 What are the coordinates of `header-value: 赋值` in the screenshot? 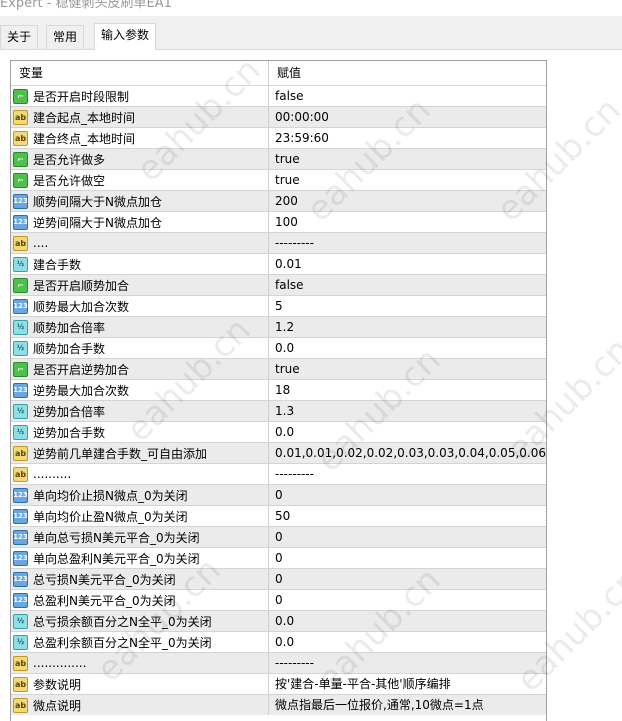 It's located at (407, 73).